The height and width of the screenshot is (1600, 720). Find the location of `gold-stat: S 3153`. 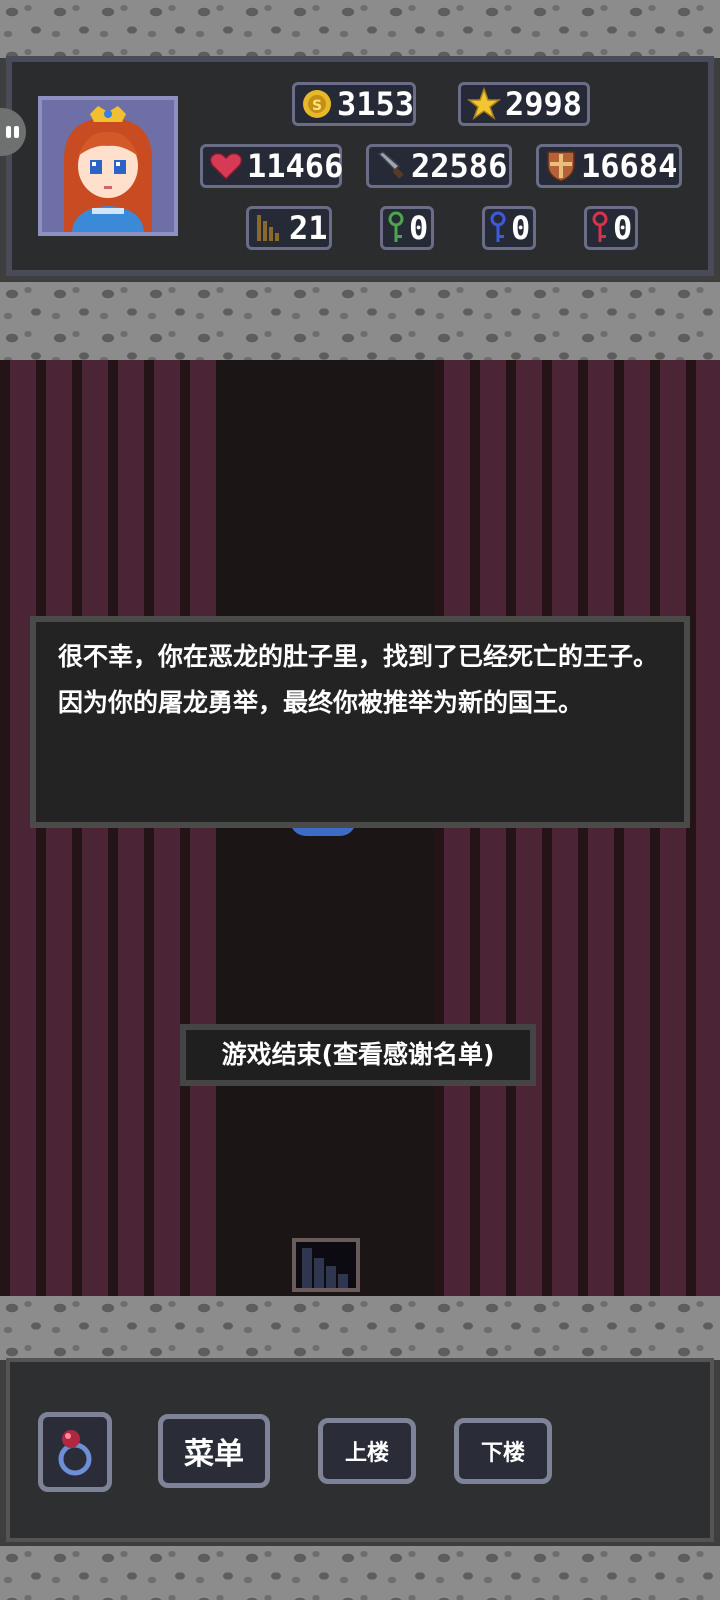

gold-stat: S 3153 is located at coordinates (354, 104).